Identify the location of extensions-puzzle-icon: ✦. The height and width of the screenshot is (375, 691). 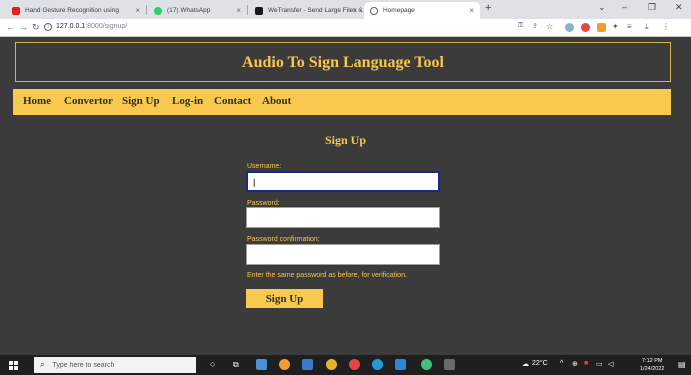
(615, 26).